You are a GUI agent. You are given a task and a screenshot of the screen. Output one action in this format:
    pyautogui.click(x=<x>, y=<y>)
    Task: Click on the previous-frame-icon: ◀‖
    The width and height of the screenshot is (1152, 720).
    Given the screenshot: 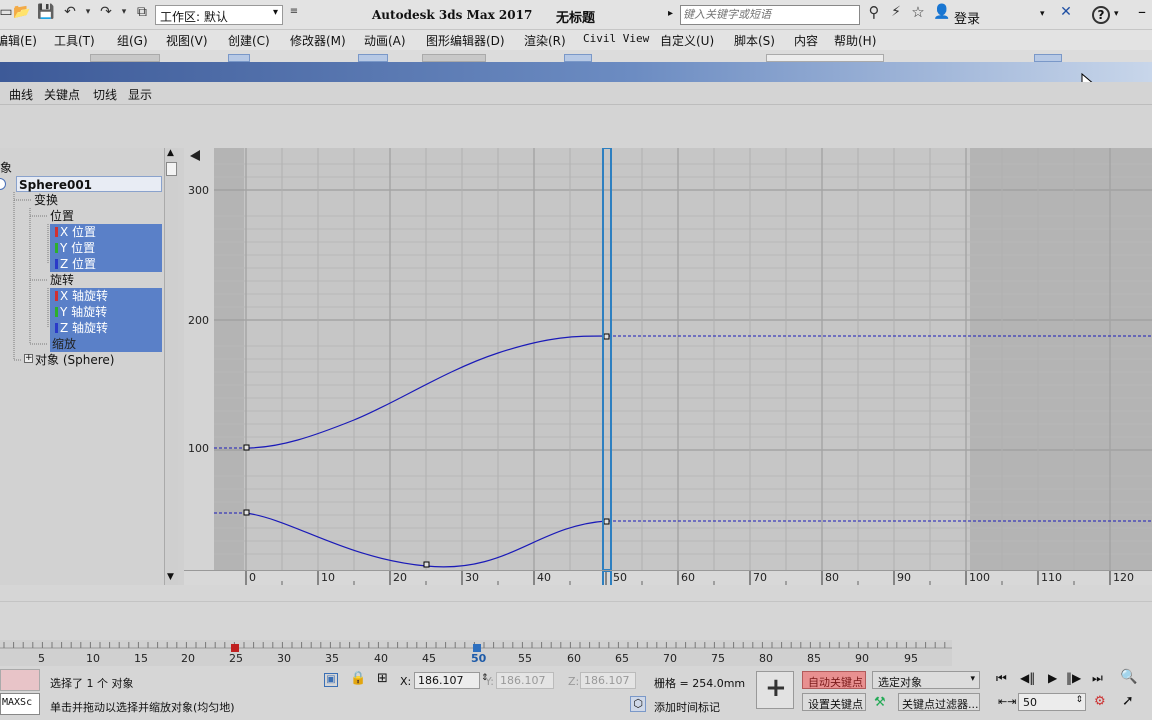 What is the action you would take?
    pyautogui.click(x=1027, y=678)
    